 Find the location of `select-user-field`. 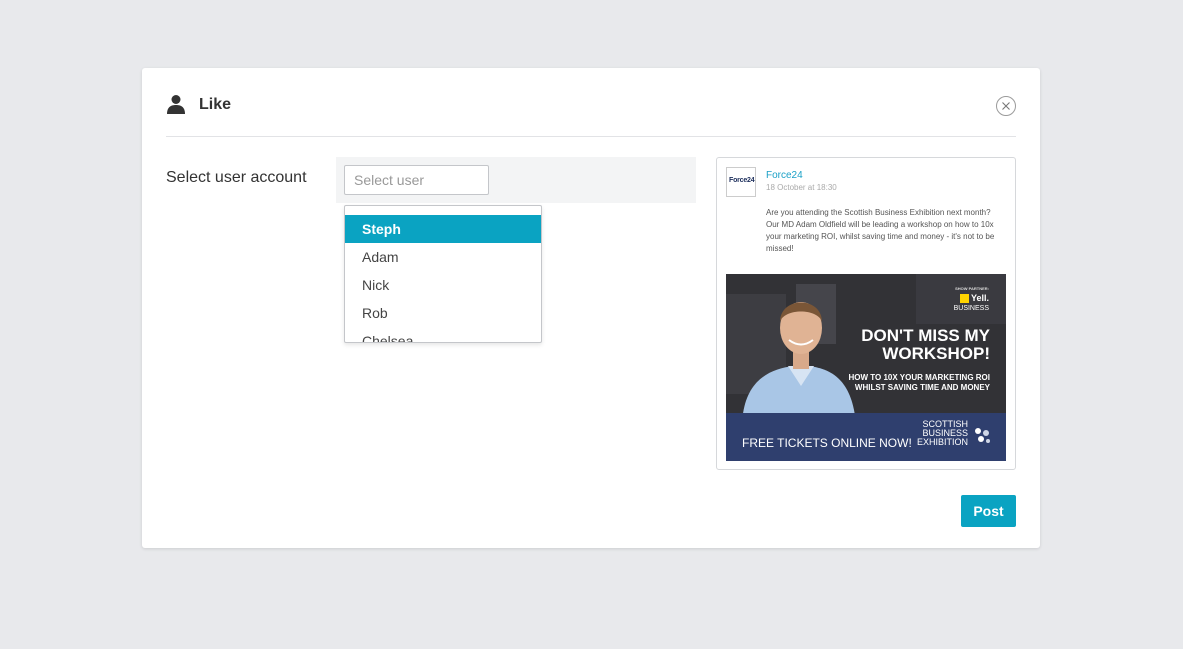

select-user-field is located at coordinates (516, 180).